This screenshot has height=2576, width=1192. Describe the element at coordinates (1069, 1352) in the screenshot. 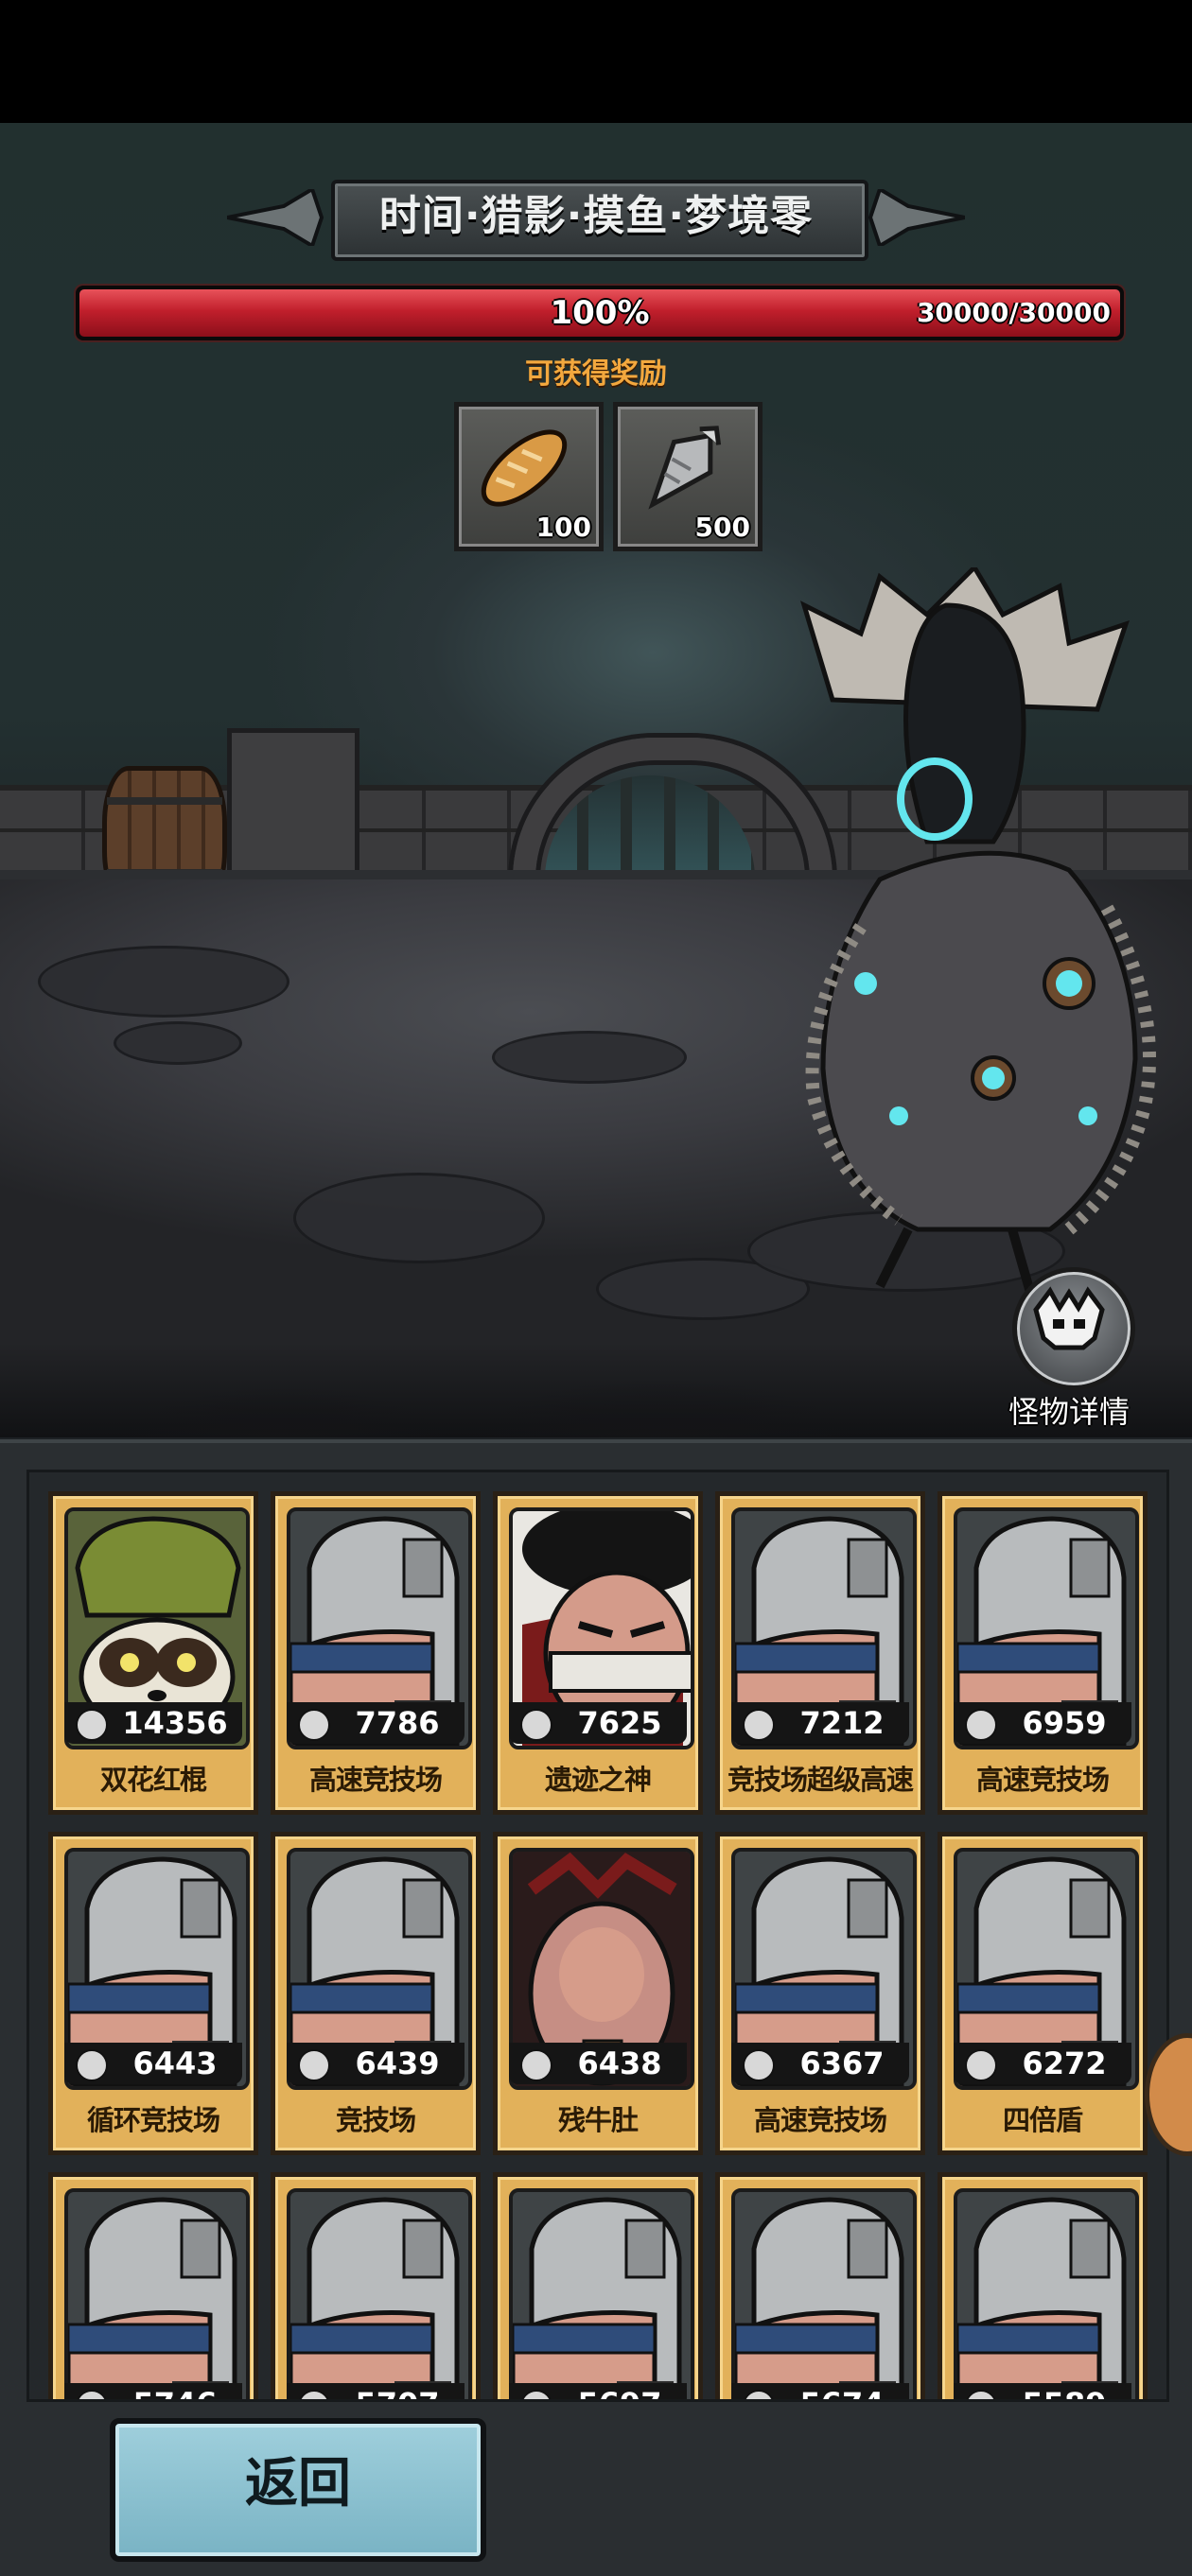

I see `monster-details-button: 怪物详情` at that location.